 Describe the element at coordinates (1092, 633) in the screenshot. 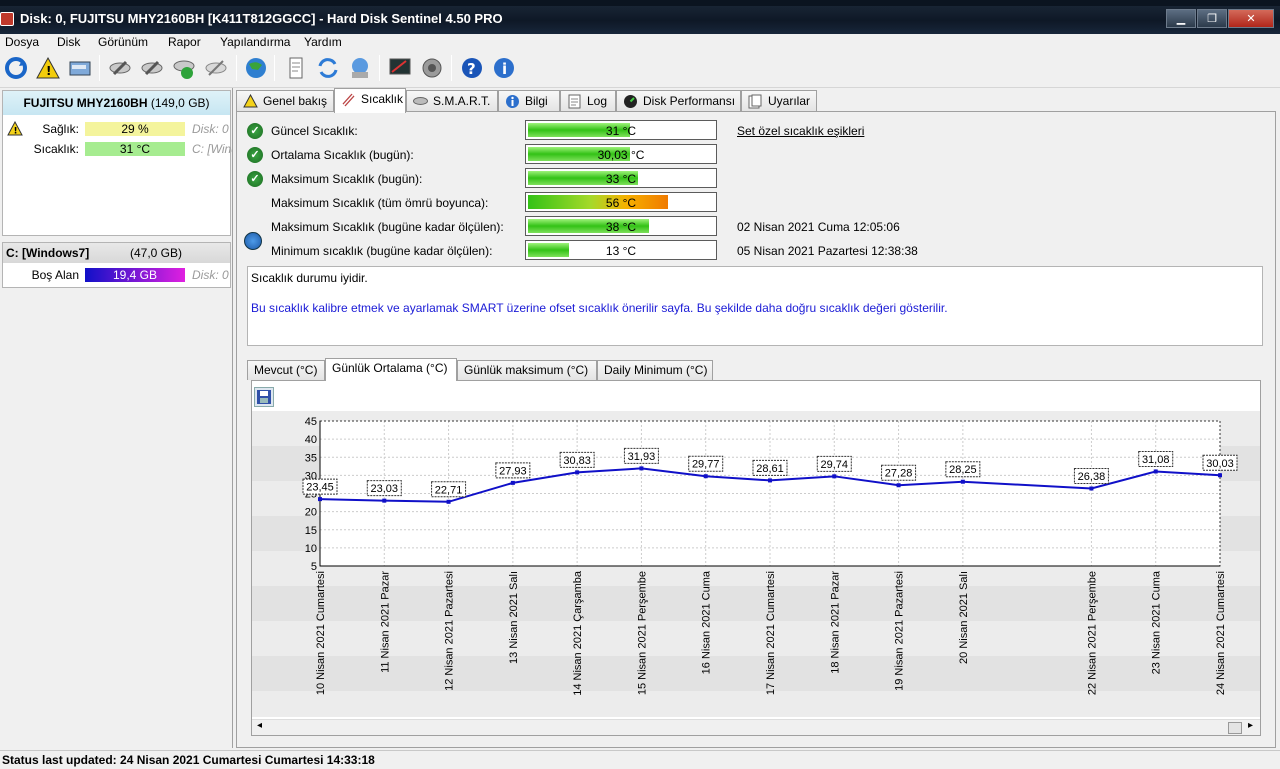

I see `x-tick-label: 22 Nisan 2021 Perşembe` at that location.